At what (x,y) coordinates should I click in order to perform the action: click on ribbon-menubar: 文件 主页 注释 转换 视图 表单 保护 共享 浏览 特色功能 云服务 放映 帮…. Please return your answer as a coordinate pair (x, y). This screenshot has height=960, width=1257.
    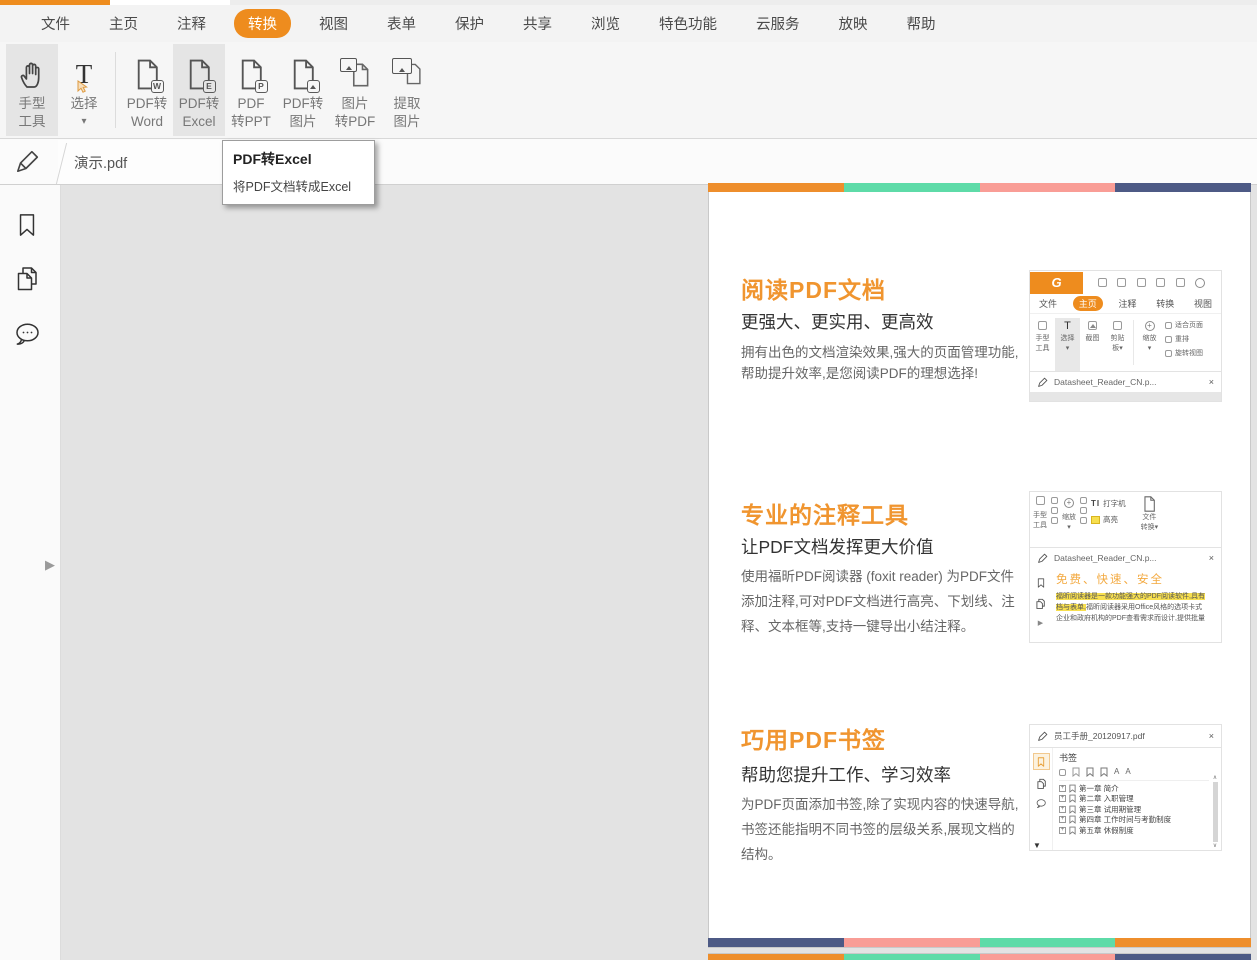
    Looking at the image, I should click on (628, 23).